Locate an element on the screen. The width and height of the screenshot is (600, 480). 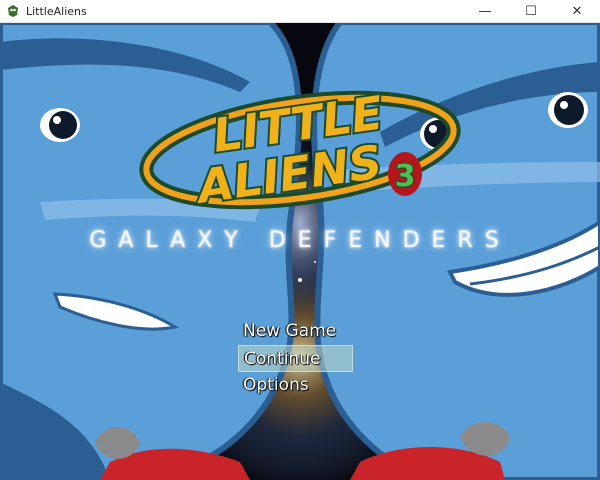
window-title: LittleAliens is located at coordinates (56, 11).